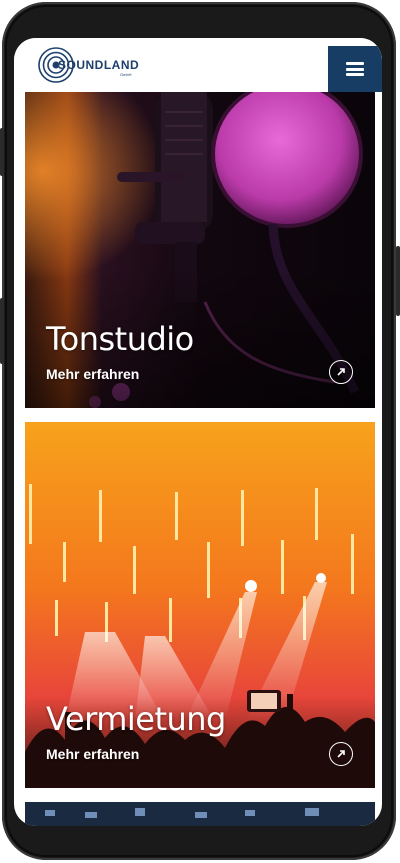 This screenshot has width=400, height=863. I want to click on card-partial, so click(200, 814).